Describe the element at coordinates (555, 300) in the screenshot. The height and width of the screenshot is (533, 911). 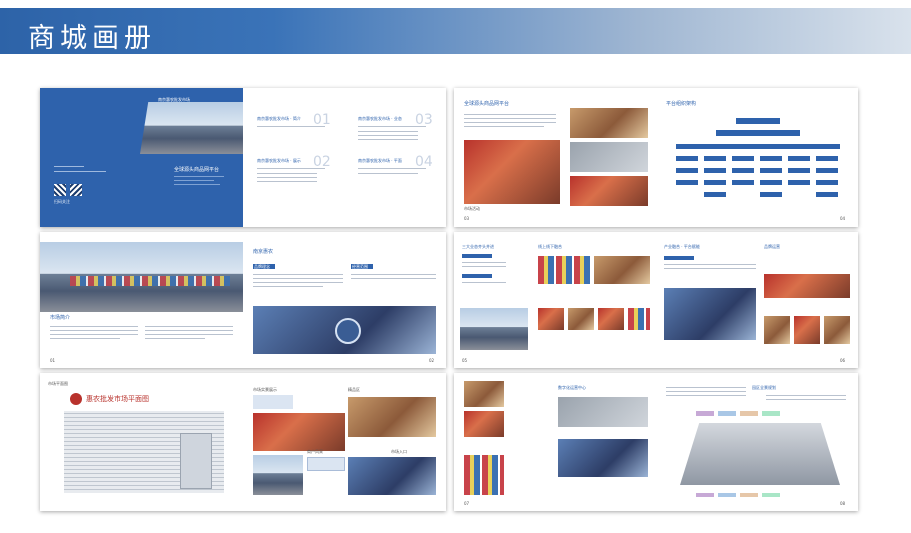
I see `business-page: 三大业态齐头并进 线上线下融合 05` at that location.